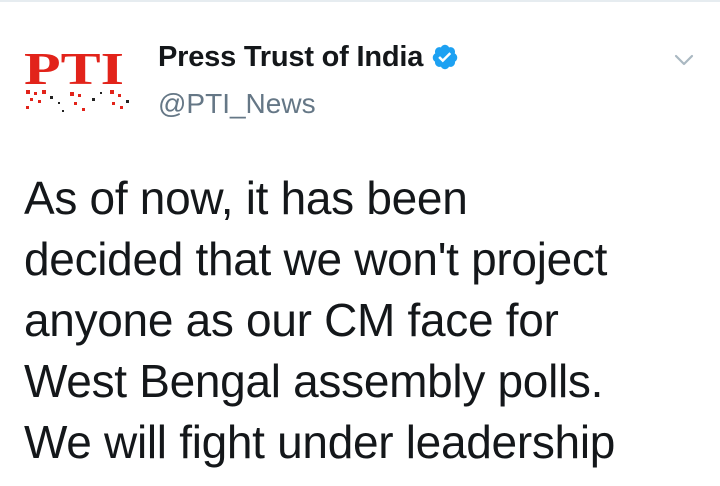  I want to click on author-display-name: Press Trust of India, so click(290, 57).